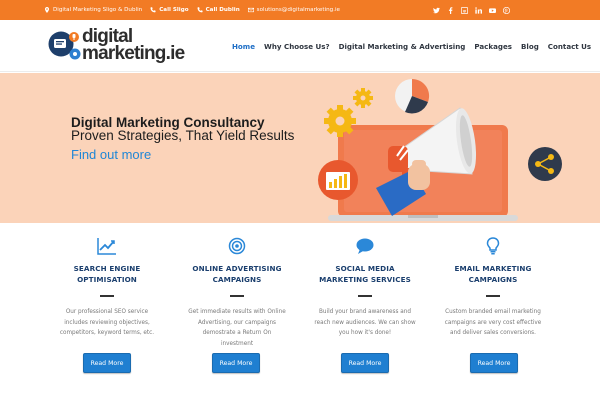 This screenshot has height=400, width=600. I want to click on location-info: Digital Marketing Sligo & Dublin, so click(93, 10).